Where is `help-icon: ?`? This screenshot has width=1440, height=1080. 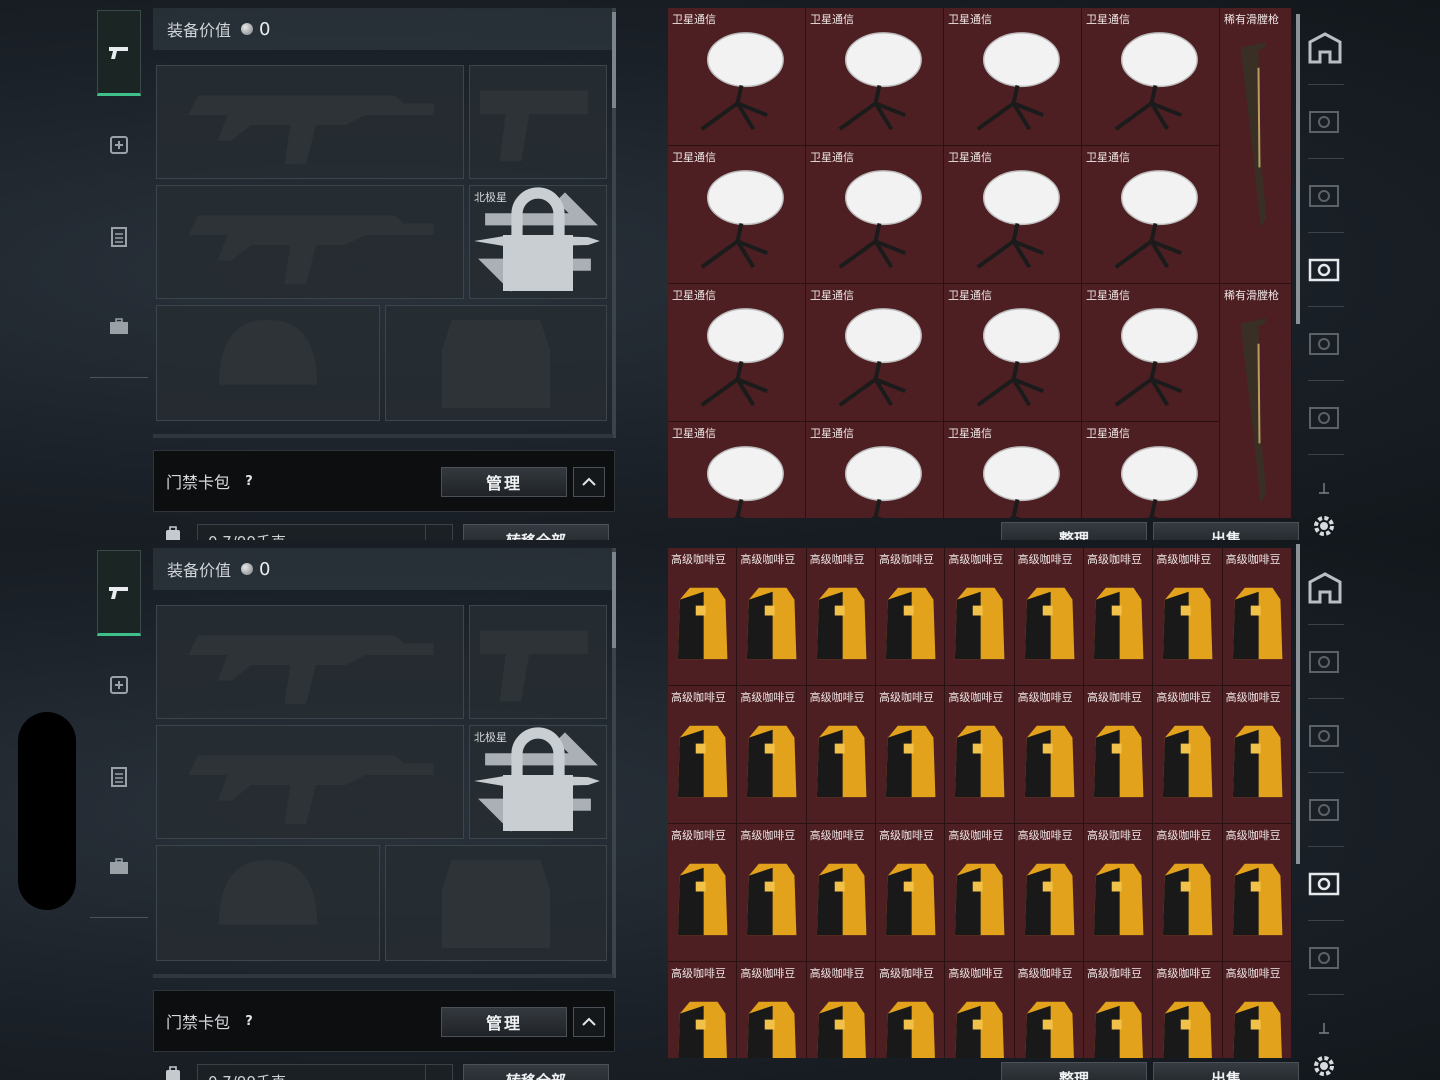 help-icon: ? is located at coordinates (249, 481).